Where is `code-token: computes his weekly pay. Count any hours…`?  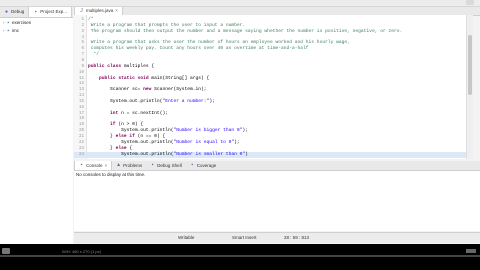
code-token: computes his weekly pay. Count any hours… is located at coordinates (198, 49).